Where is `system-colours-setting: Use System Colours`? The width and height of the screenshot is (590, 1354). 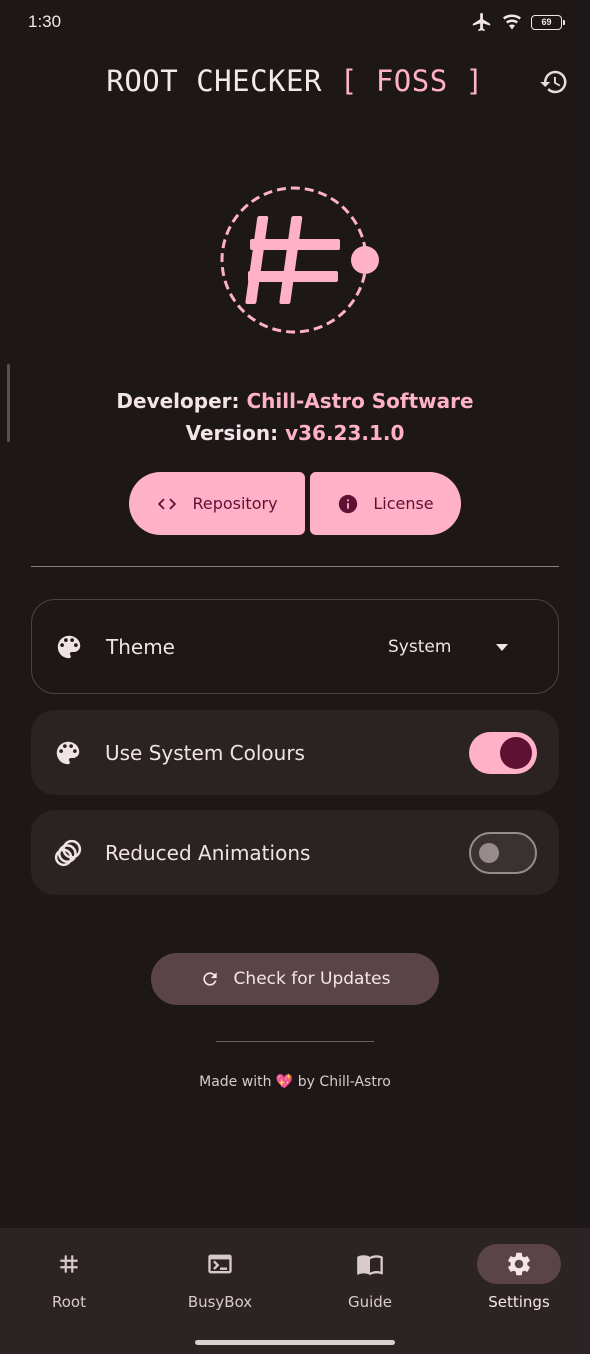 system-colours-setting: Use System Colours is located at coordinates (295, 752).